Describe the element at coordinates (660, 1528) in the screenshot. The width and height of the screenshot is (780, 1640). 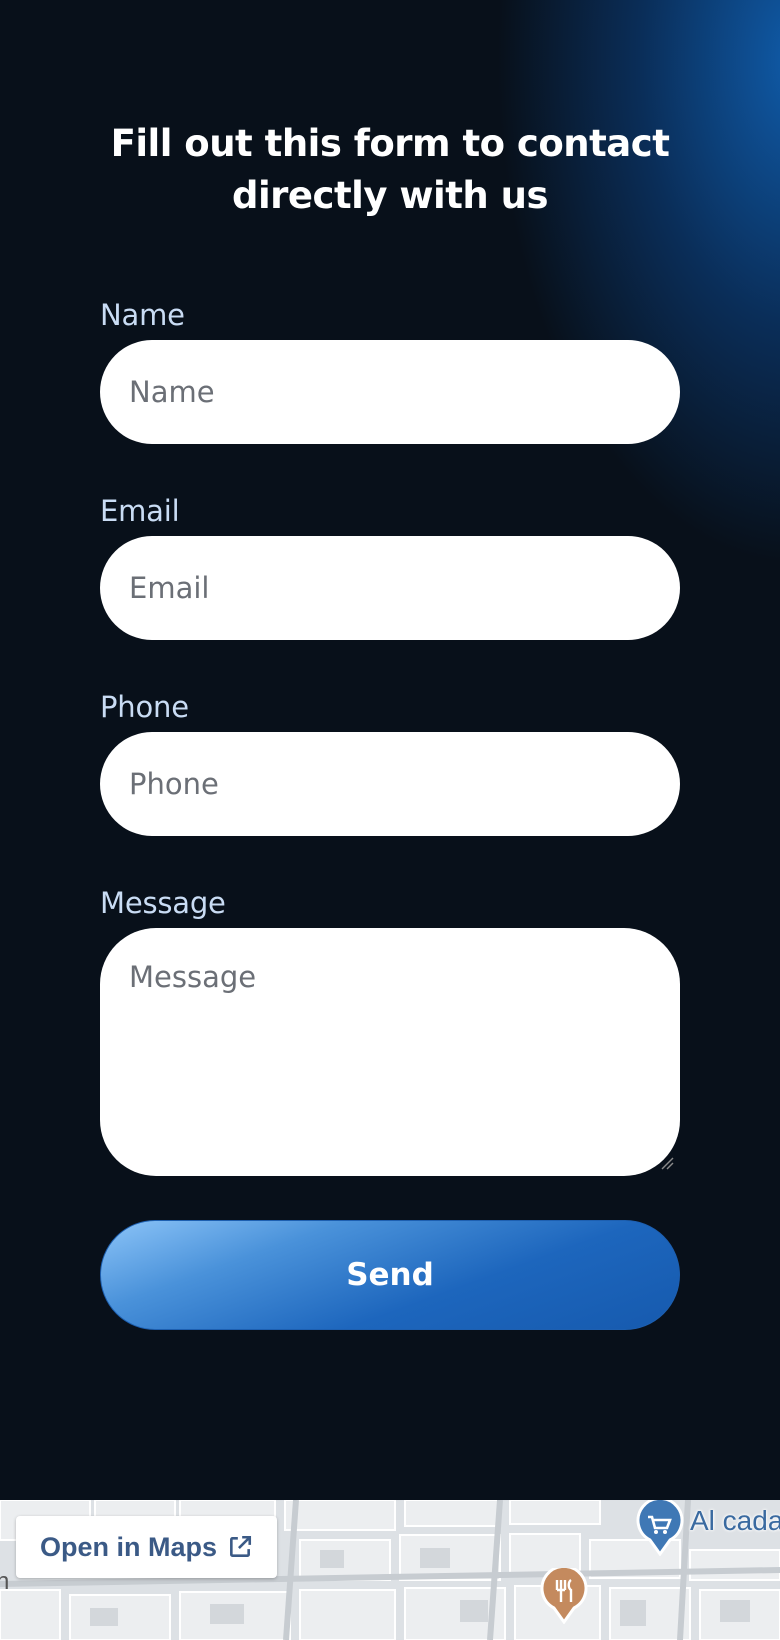
I see `shopping-cart-icon` at that location.